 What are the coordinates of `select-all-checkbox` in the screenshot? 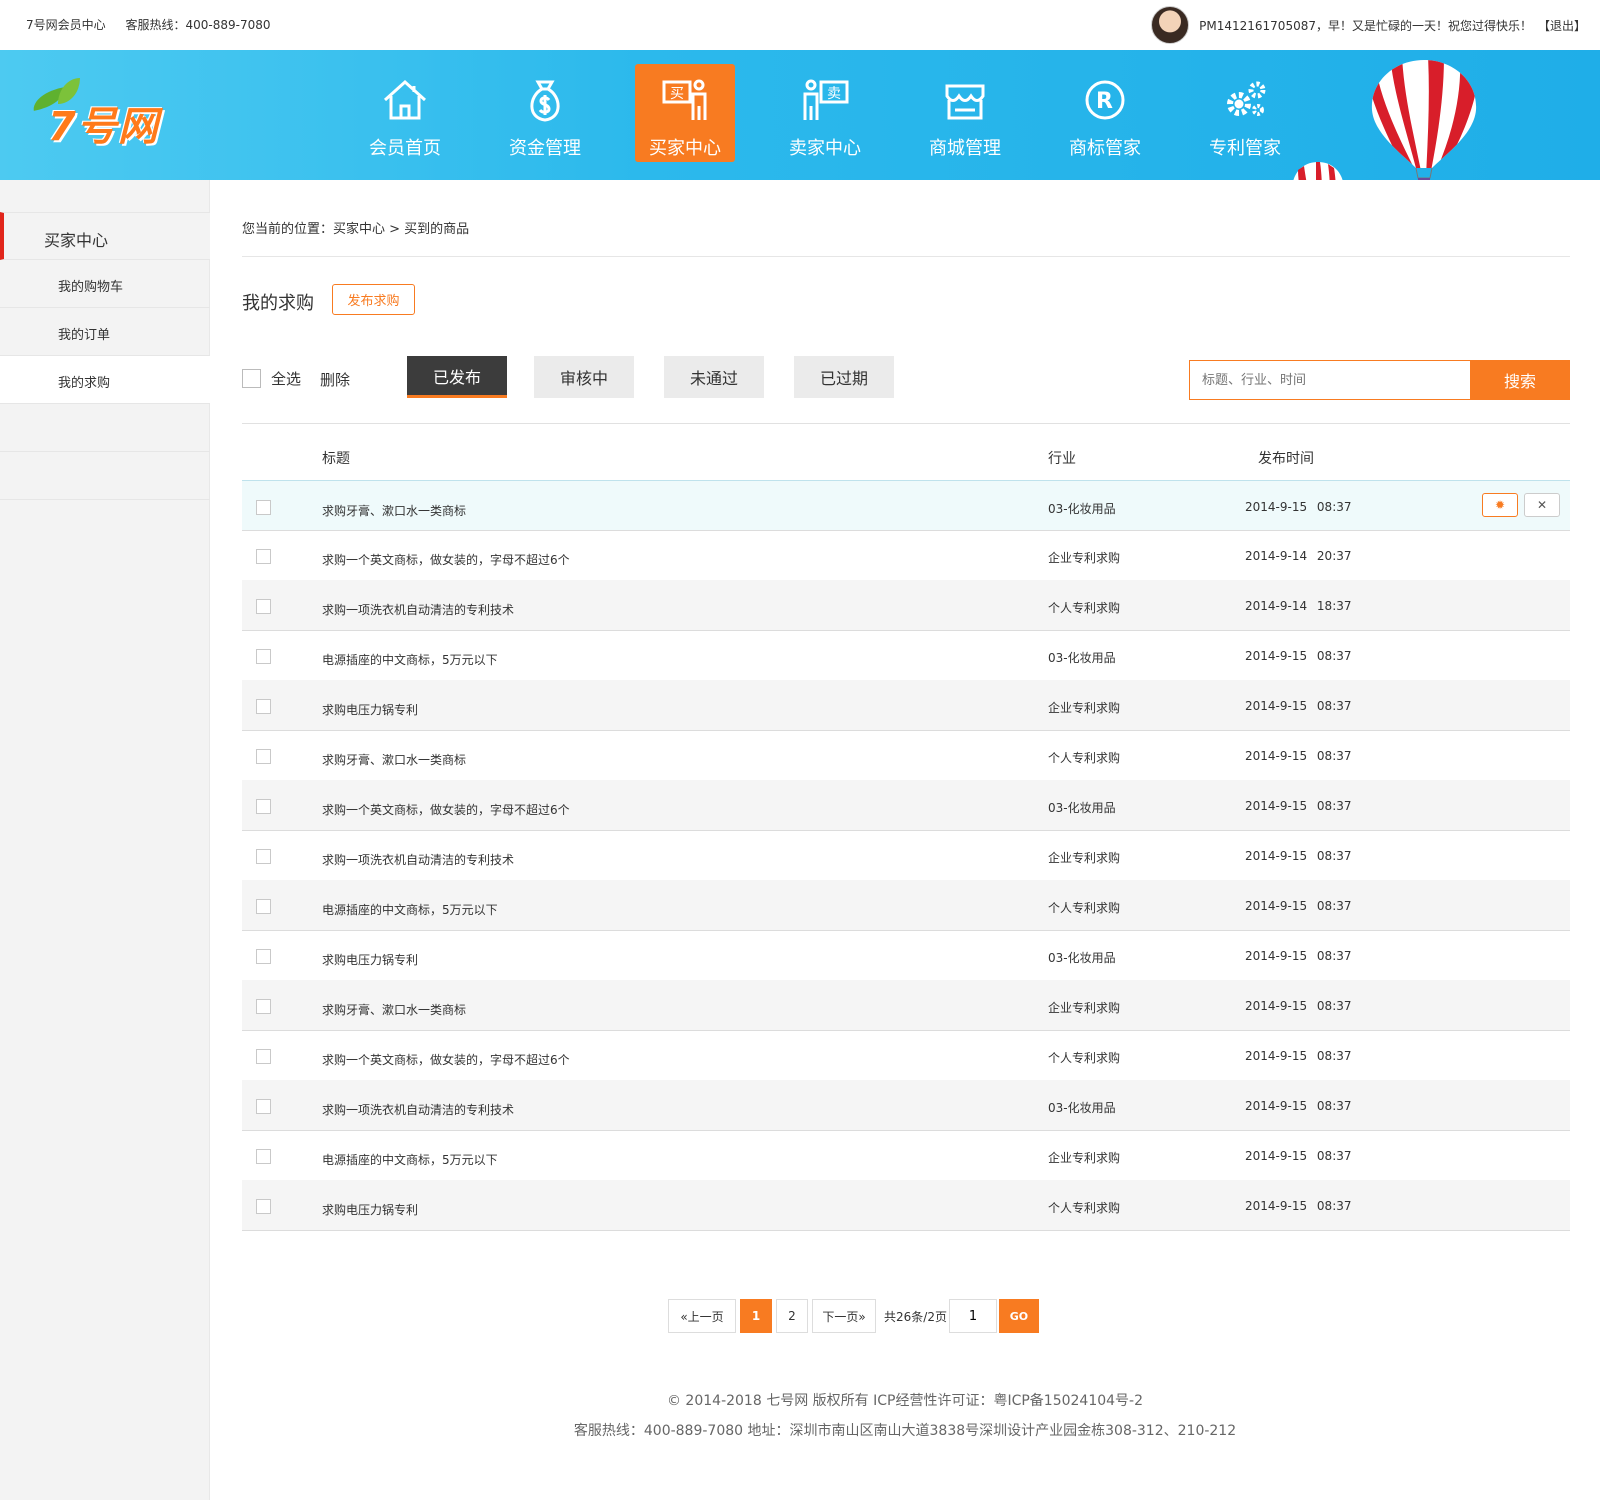 It's located at (251, 378).